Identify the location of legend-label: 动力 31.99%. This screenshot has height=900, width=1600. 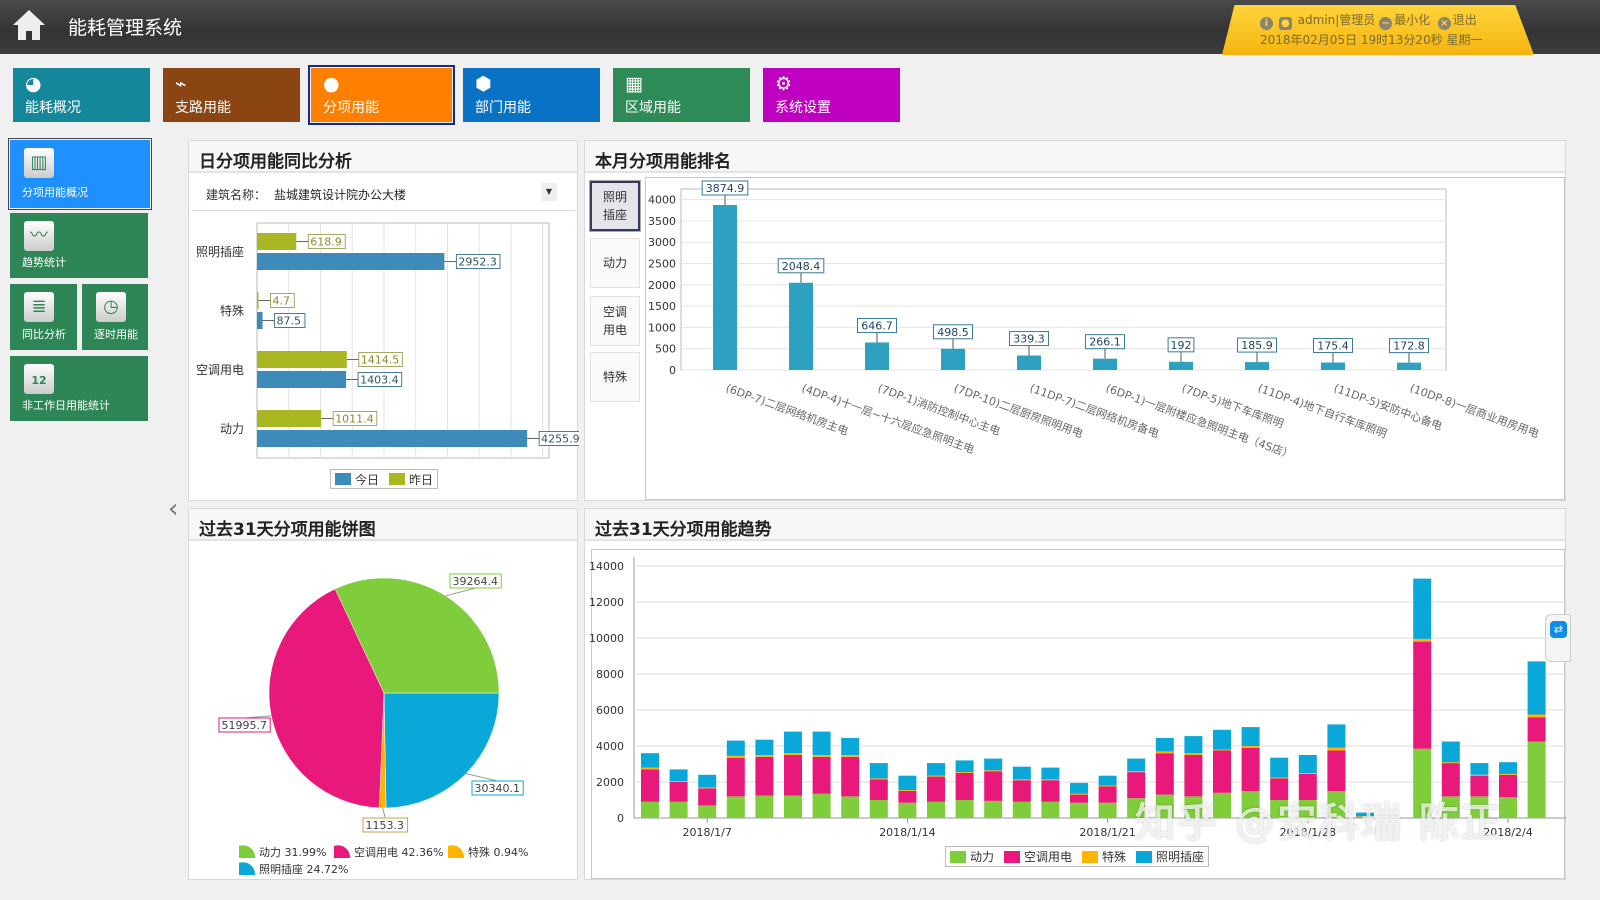
(292, 852).